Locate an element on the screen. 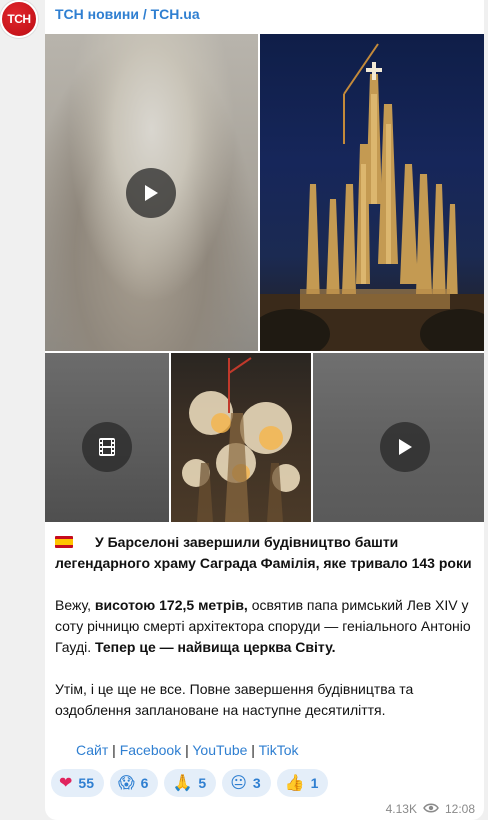 The height and width of the screenshot is (820, 488). reaction-pray: 🙏 5 is located at coordinates (190, 783).